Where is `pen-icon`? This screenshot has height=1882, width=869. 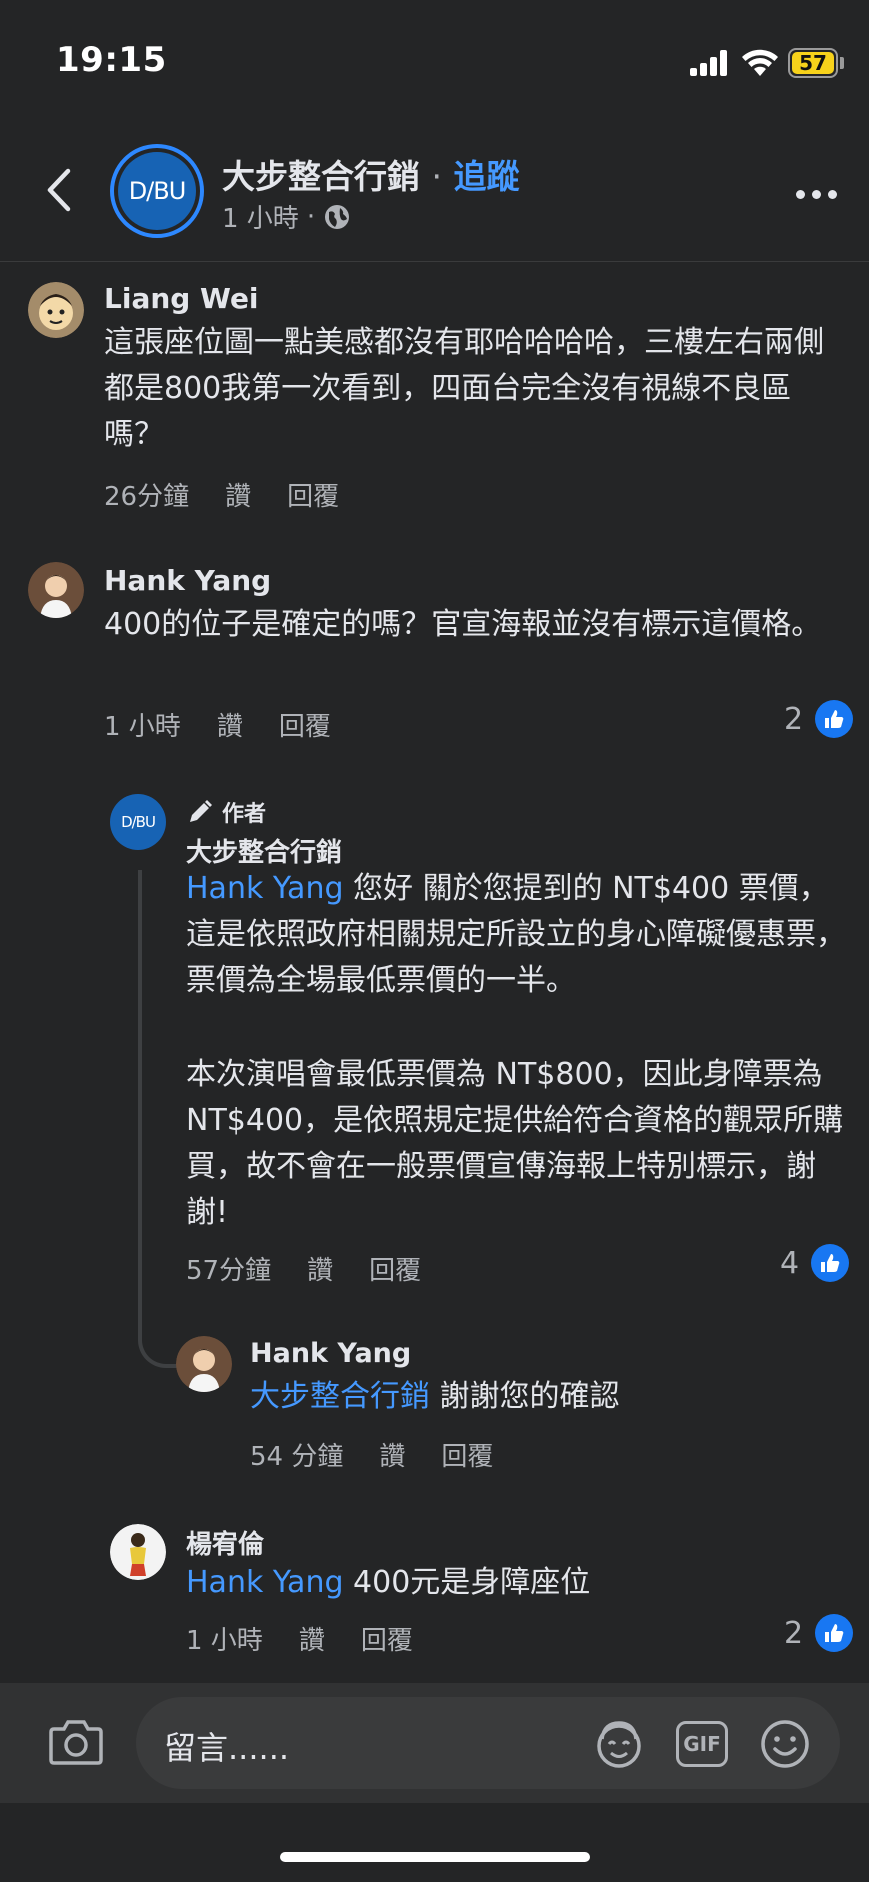 pen-icon is located at coordinates (201, 811).